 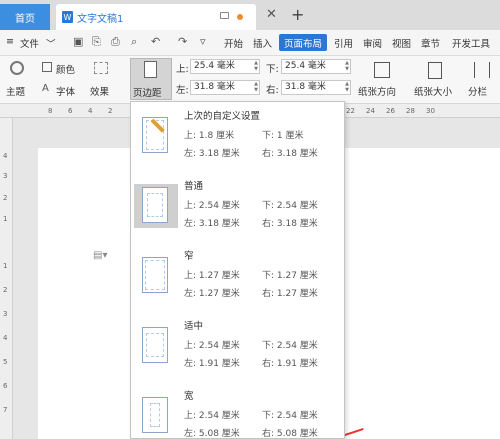 I want to click on right-margin-input: 31.8 毫米 ▲ ▼, so click(x=316, y=87).